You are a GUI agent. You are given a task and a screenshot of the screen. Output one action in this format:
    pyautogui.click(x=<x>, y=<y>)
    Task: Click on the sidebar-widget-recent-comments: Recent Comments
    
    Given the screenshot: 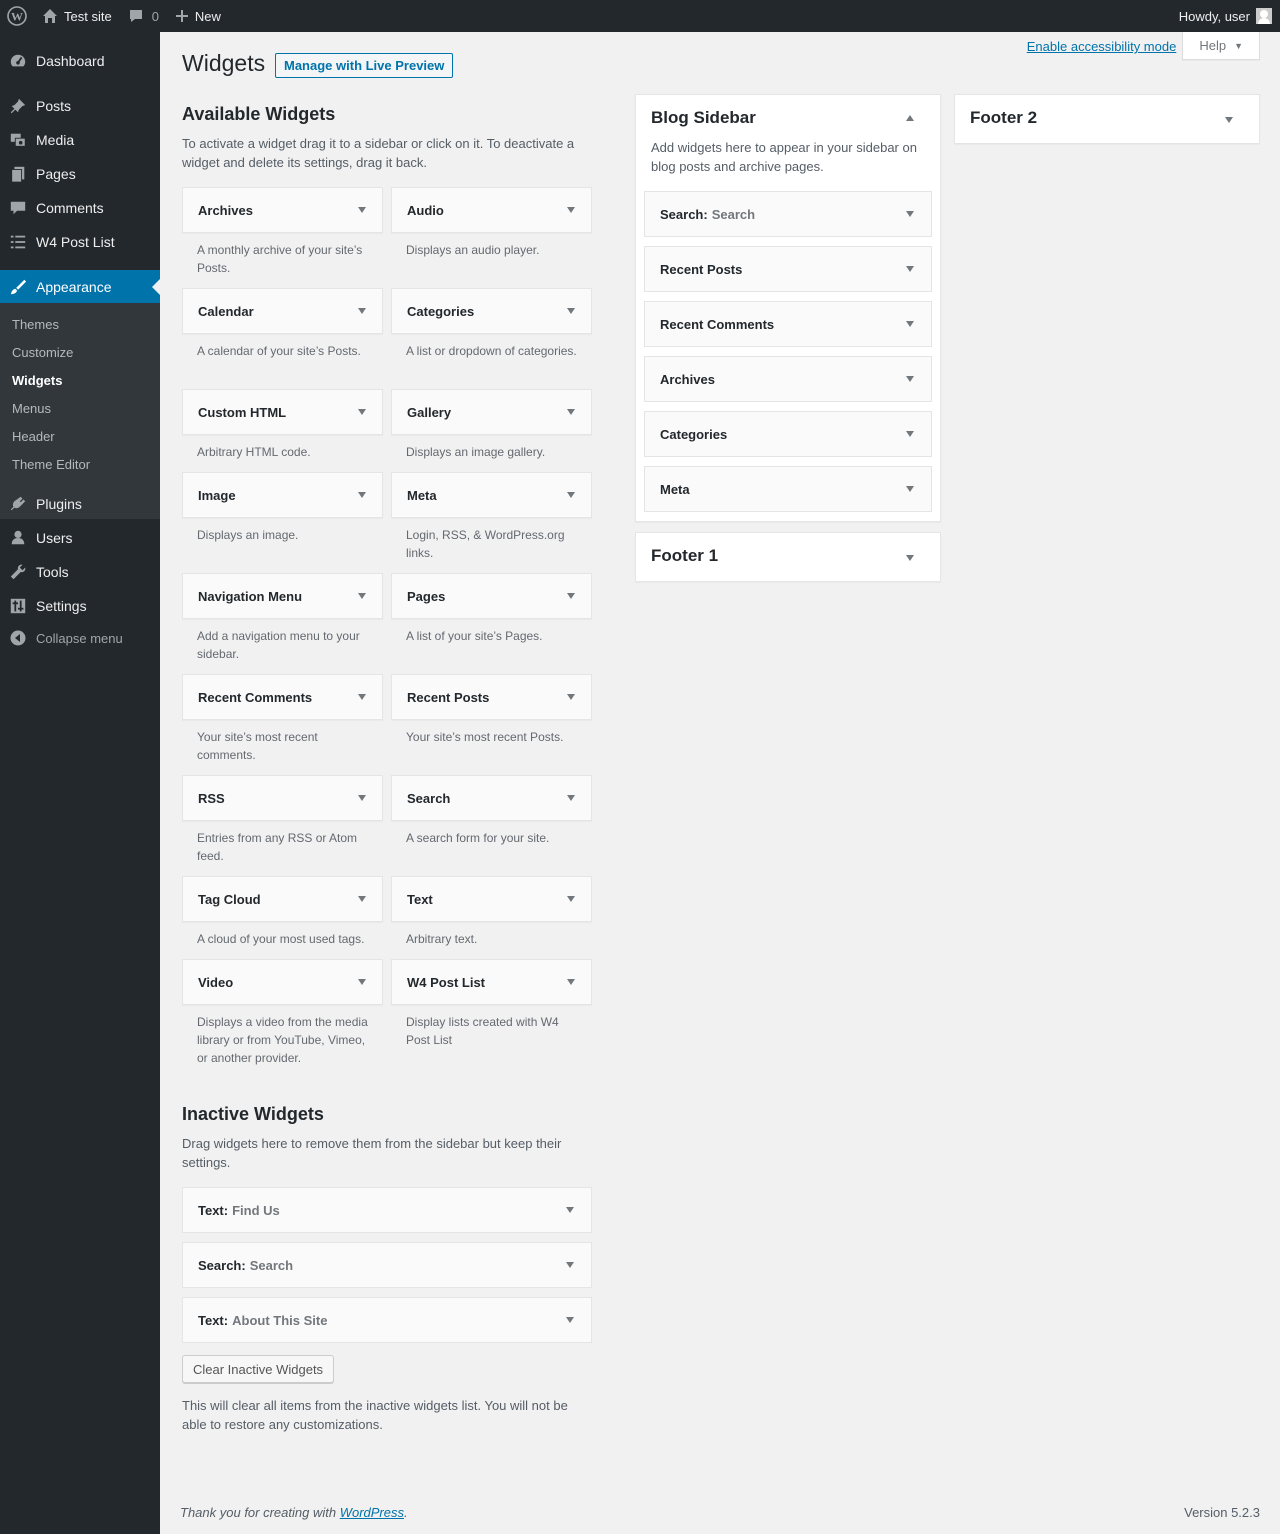 What is the action you would take?
    pyautogui.click(x=788, y=324)
    